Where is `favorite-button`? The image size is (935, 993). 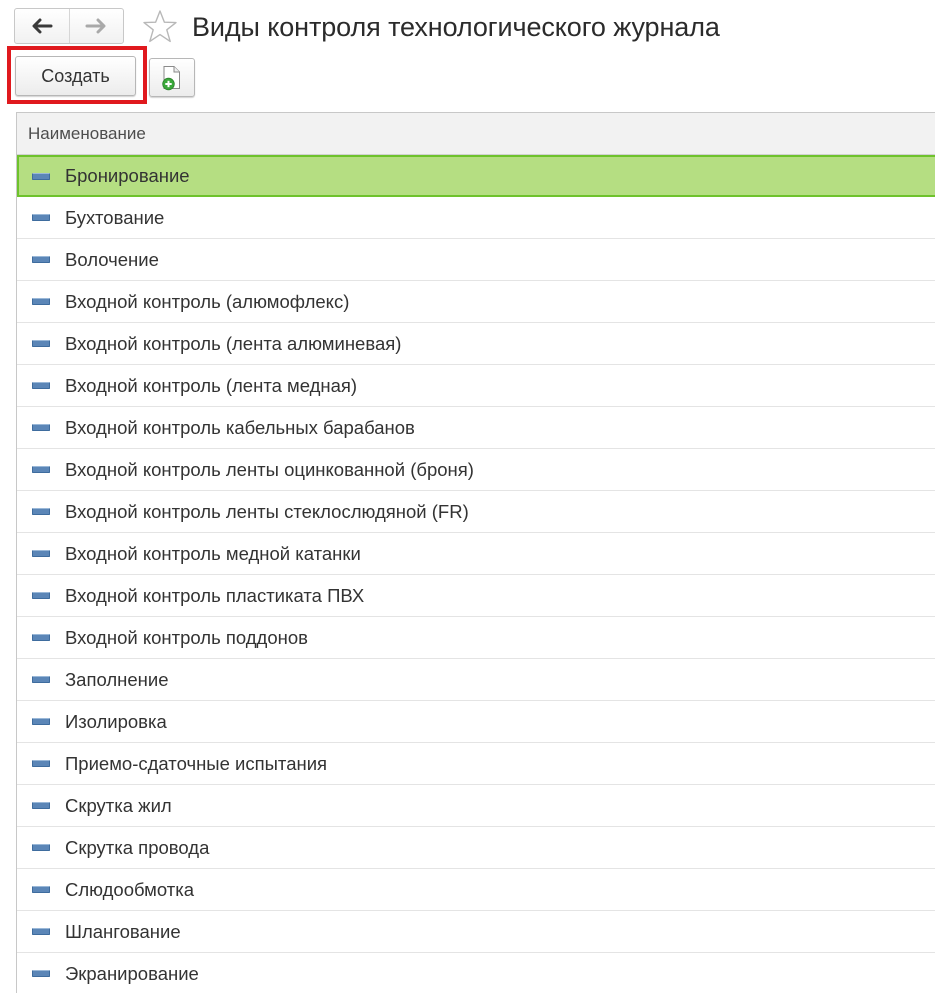 favorite-button is located at coordinates (160, 27).